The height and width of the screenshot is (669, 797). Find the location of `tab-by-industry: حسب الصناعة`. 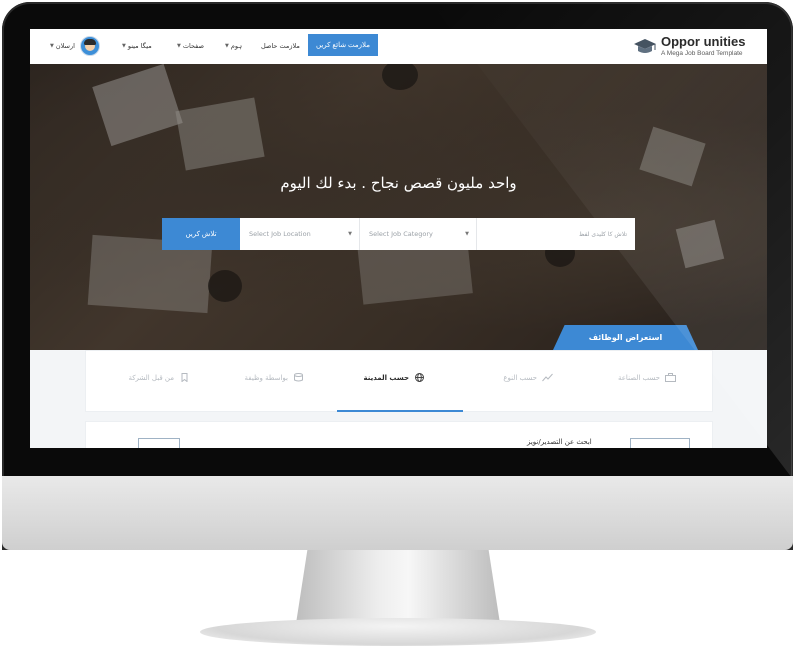

tab-by-industry: حسب الصناعة is located at coordinates (647, 377).